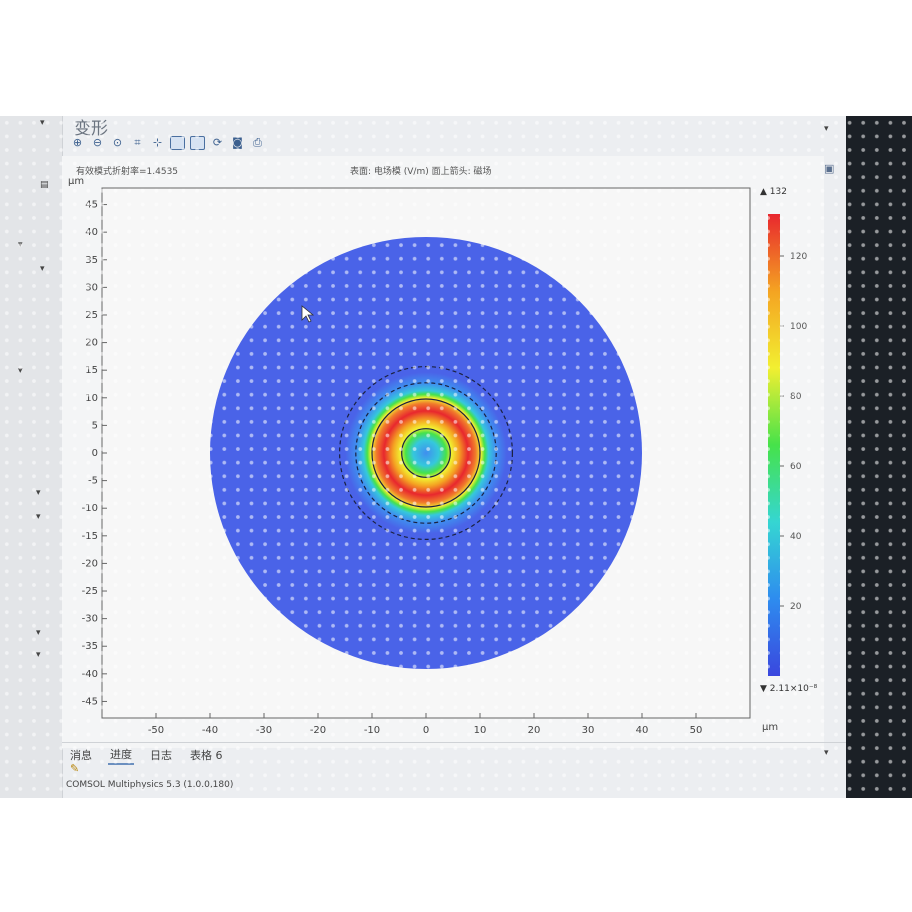 The image size is (912, 912). Describe the element at coordinates (90, 563) in the screenshot. I see `y-tick-label: -20` at that location.